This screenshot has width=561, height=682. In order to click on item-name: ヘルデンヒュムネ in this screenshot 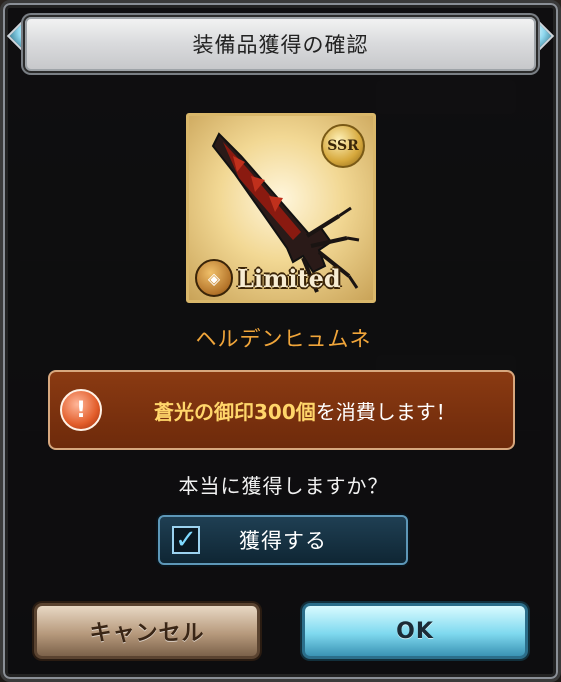, I will do `click(283, 339)`.